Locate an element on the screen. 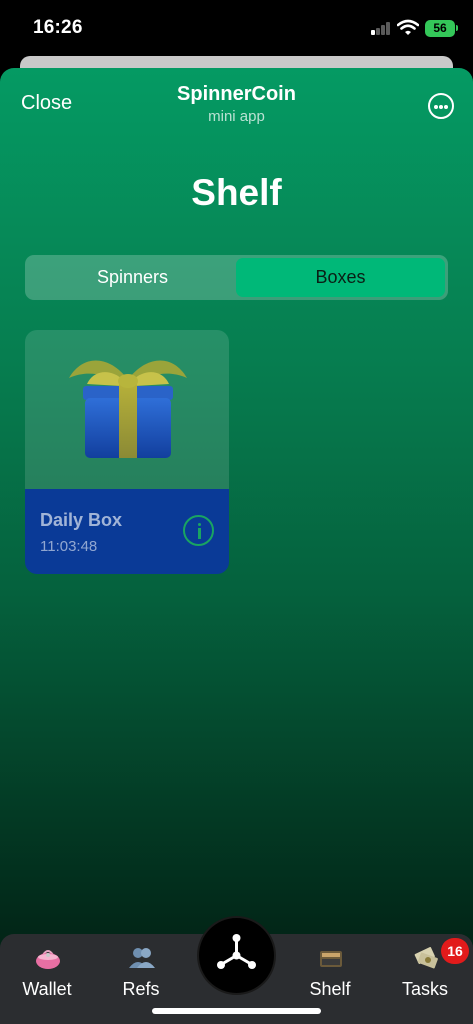 The height and width of the screenshot is (1024, 473). tasks-badge: 16 is located at coordinates (455, 951).